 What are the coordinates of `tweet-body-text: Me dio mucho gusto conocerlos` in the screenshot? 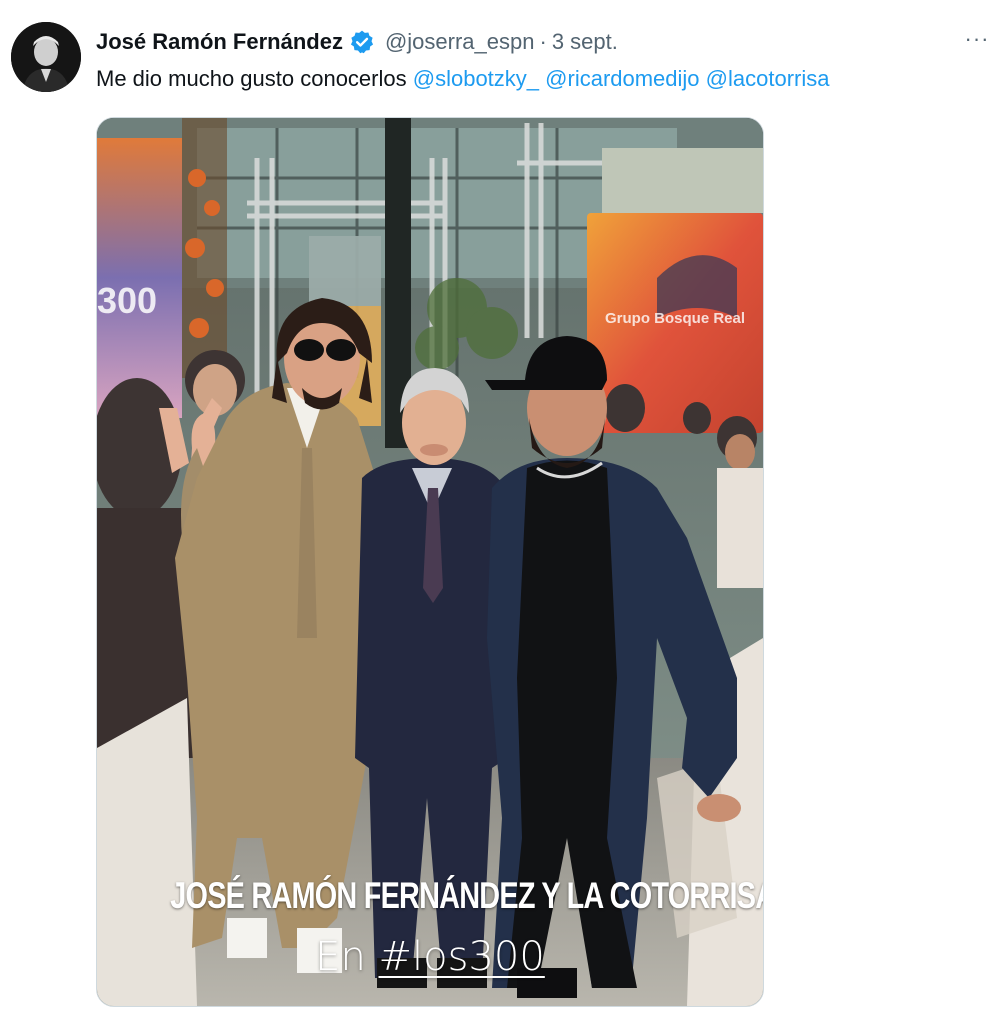 It's located at (251, 78).